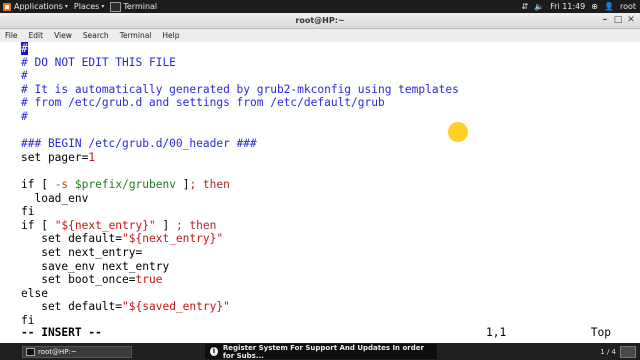  What do you see at coordinates (37, 35) in the screenshot?
I see `menu-edit: Edit` at bounding box center [37, 35].